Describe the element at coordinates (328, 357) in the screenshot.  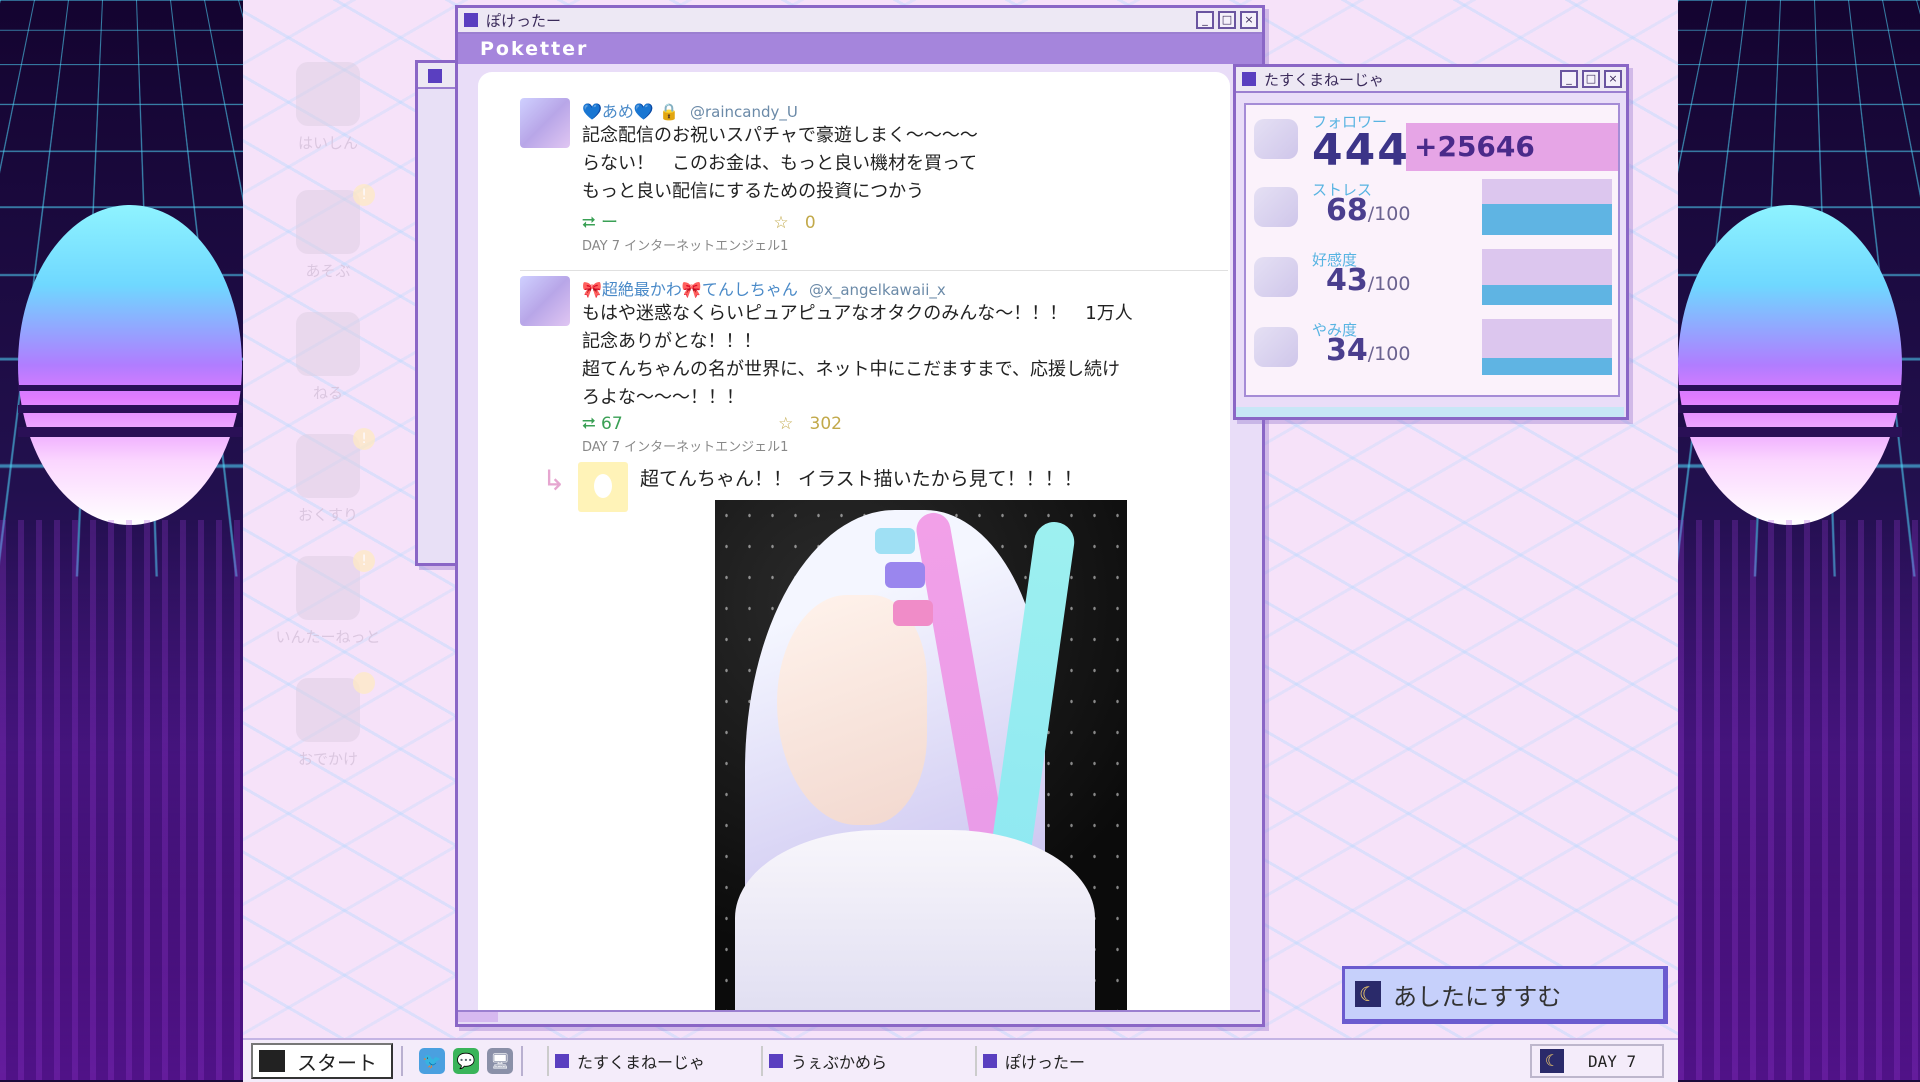
I see `desktop-icon-sleep: ねる` at that location.